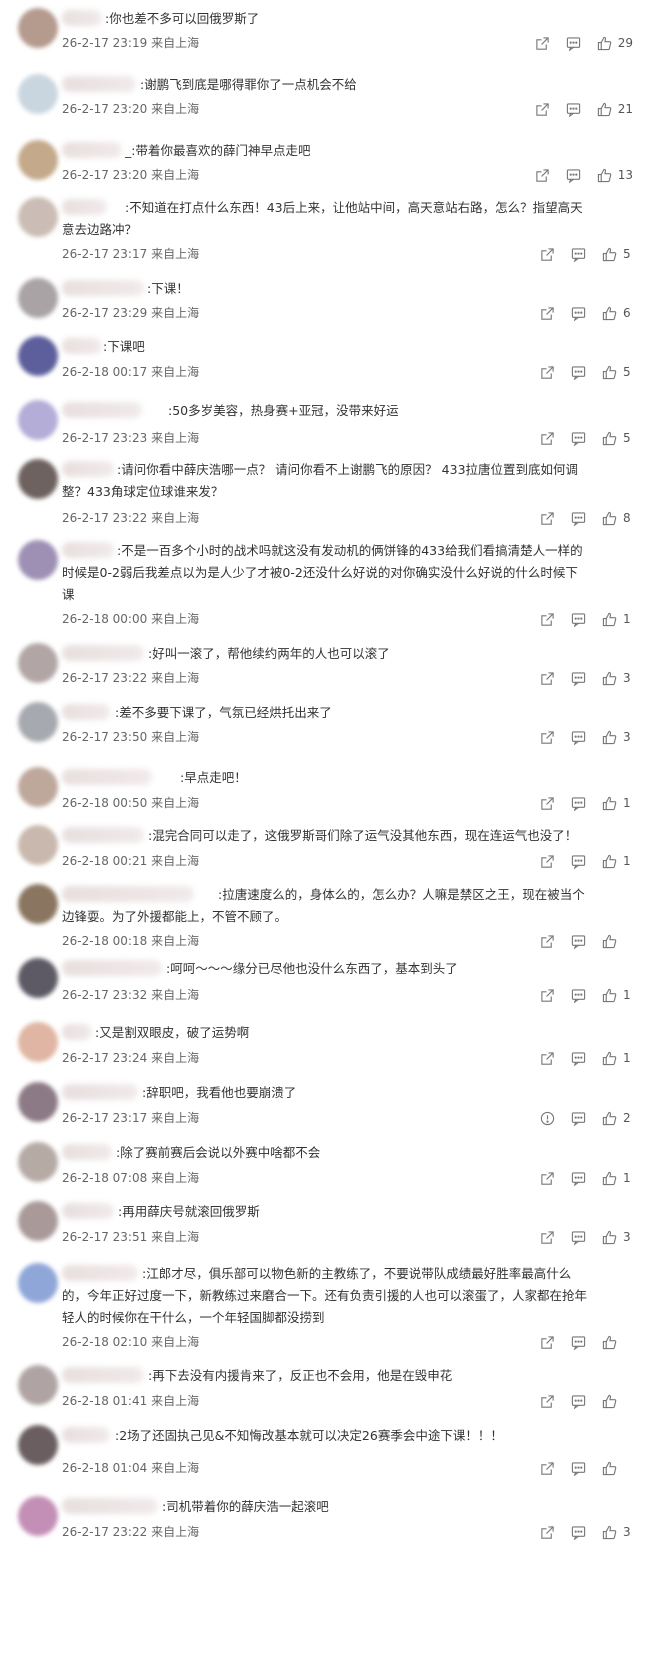 Image resolution: width=647 pixels, height=1673 pixels. I want to click on like-icon: 8, so click(617, 518).